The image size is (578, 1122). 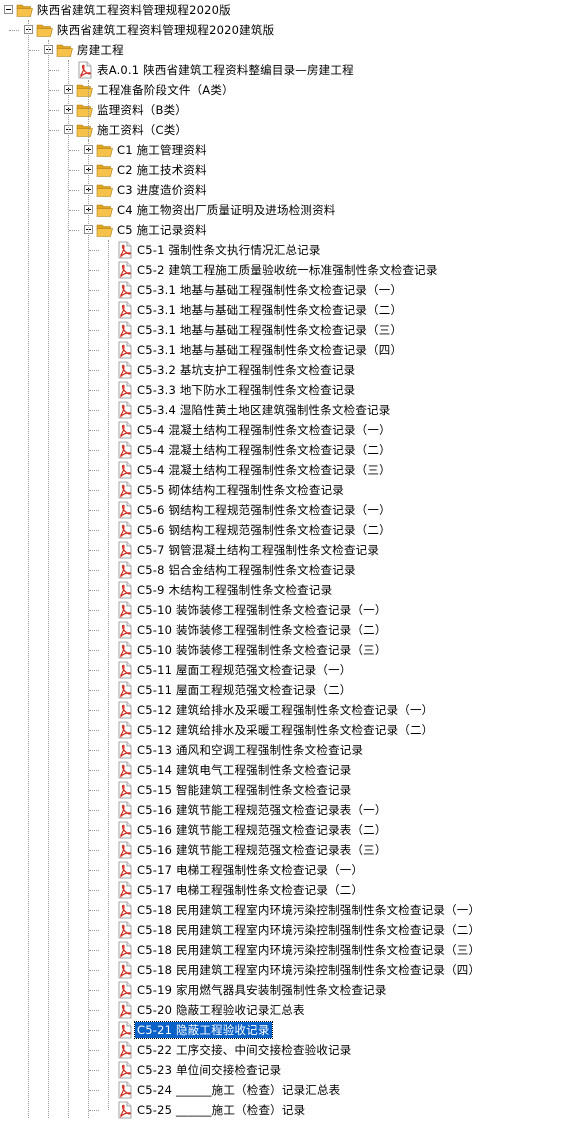 What do you see at coordinates (289, 150) in the screenshot?
I see `tree-node: C1 施工管理资料` at bounding box center [289, 150].